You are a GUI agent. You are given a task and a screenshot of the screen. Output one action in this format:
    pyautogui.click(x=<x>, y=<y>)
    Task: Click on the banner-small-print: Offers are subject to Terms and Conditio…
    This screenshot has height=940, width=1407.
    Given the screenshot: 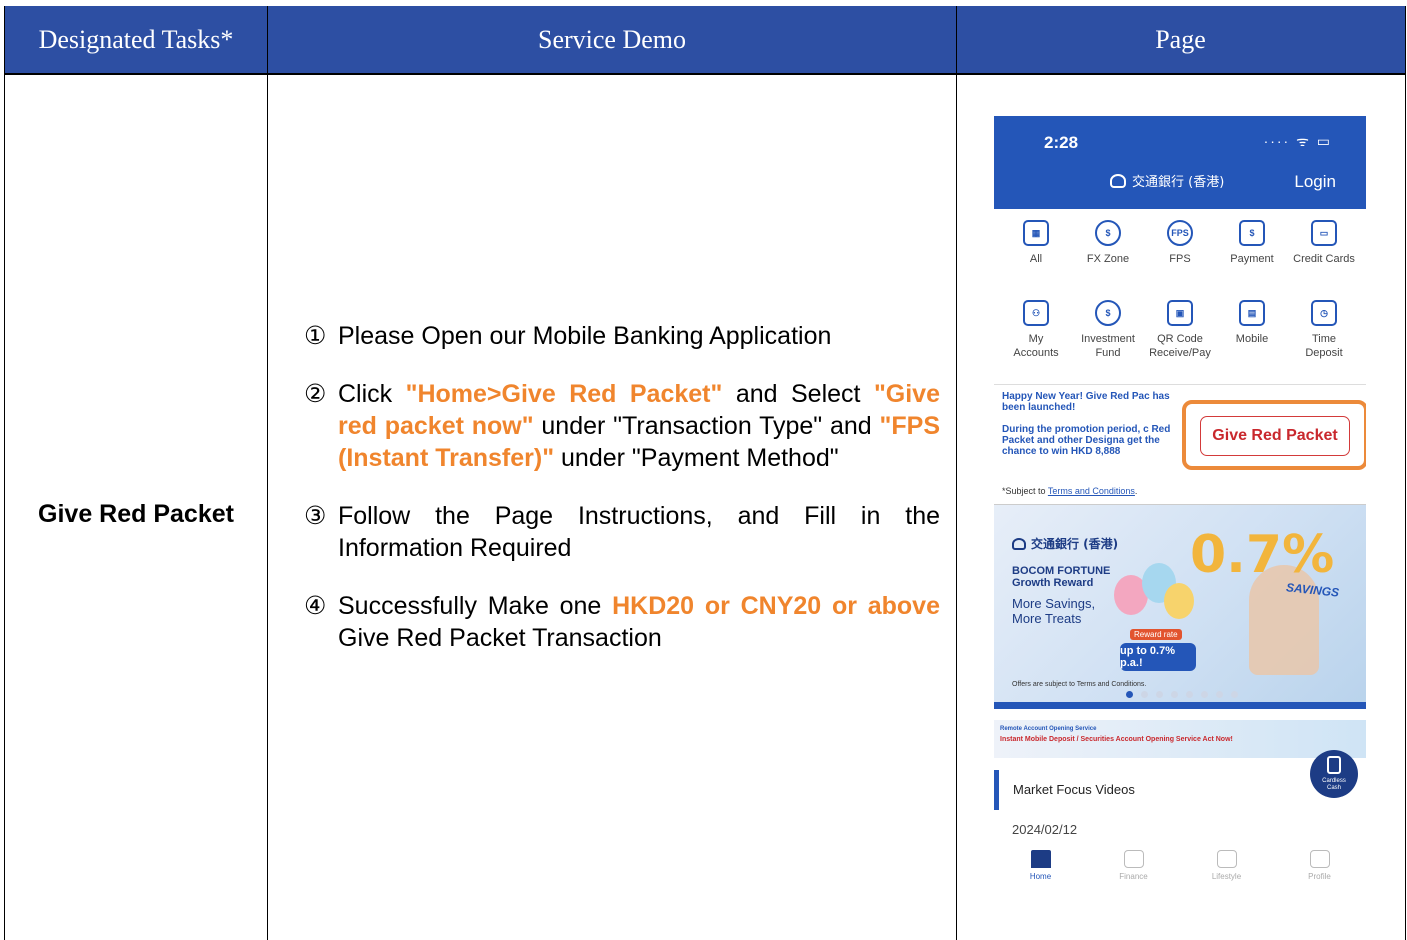 What is the action you would take?
    pyautogui.click(x=1079, y=684)
    